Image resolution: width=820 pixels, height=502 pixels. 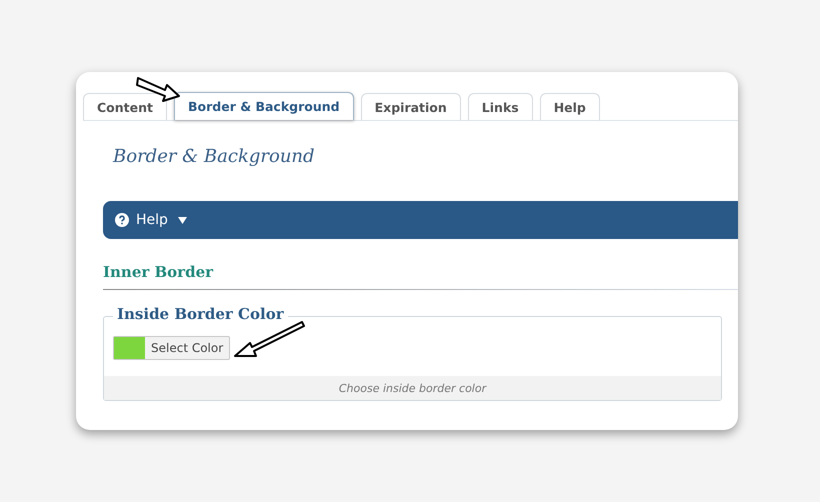 I want to click on tab: Expiration, so click(x=410, y=106).